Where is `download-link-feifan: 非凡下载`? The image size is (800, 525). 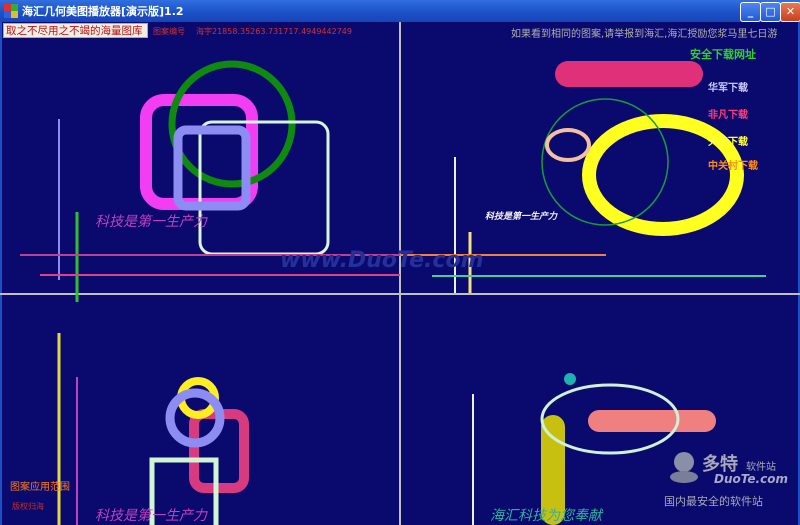 download-link-feifan: 非凡下载 is located at coordinates (728, 113).